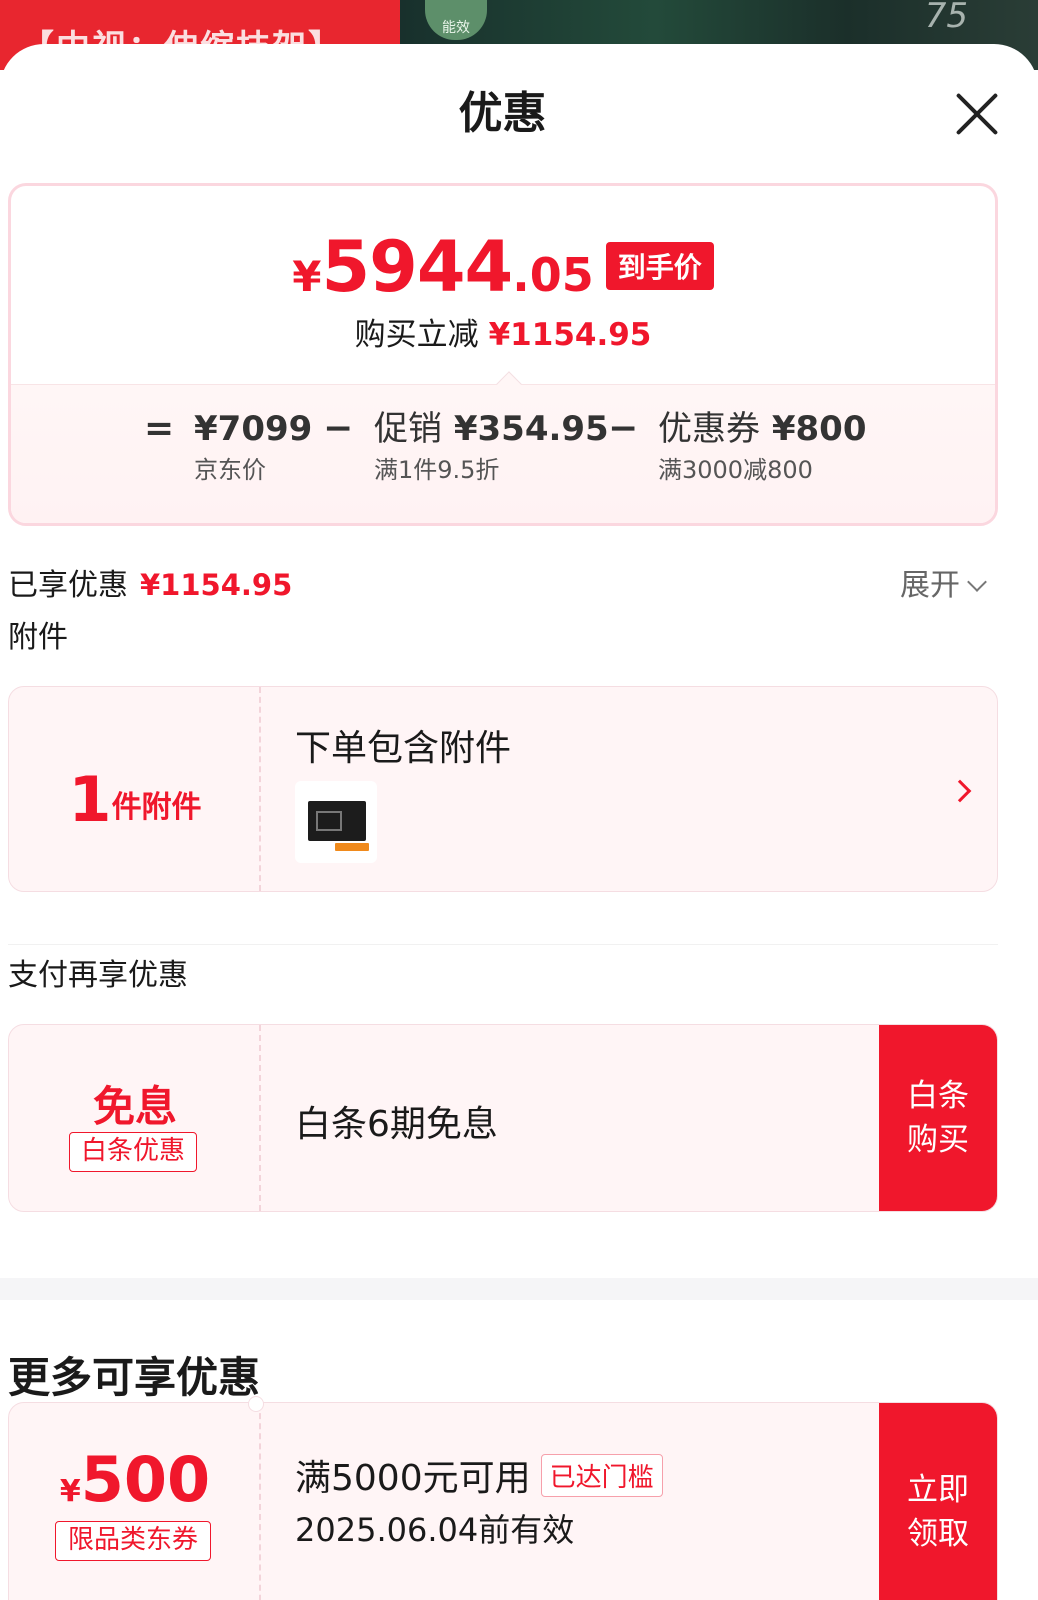 Image resolution: width=1038 pixels, height=1600 pixels. Describe the element at coordinates (159, 428) in the screenshot. I see `equals-sign: =` at that location.